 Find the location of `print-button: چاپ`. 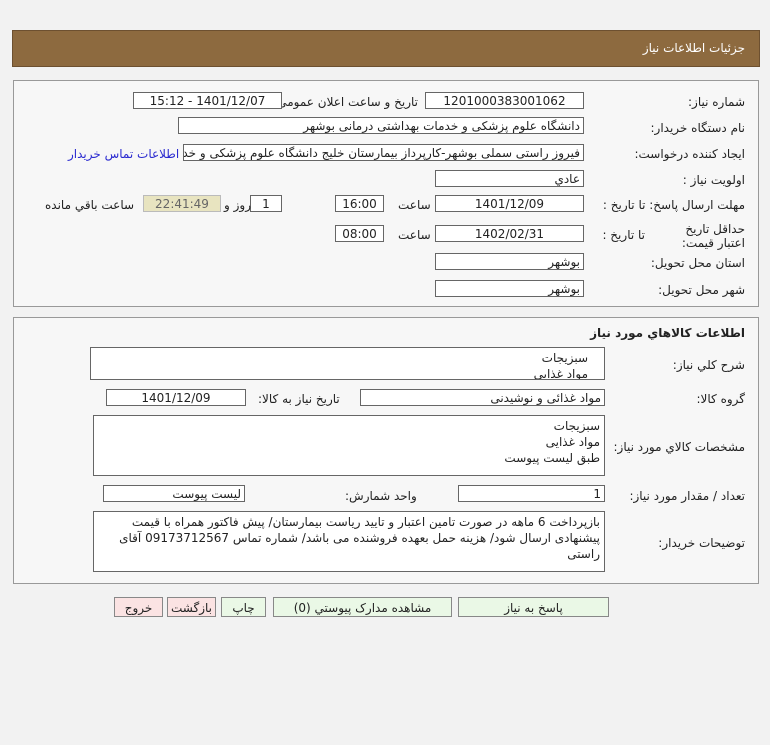

print-button: چاپ is located at coordinates (243, 607).